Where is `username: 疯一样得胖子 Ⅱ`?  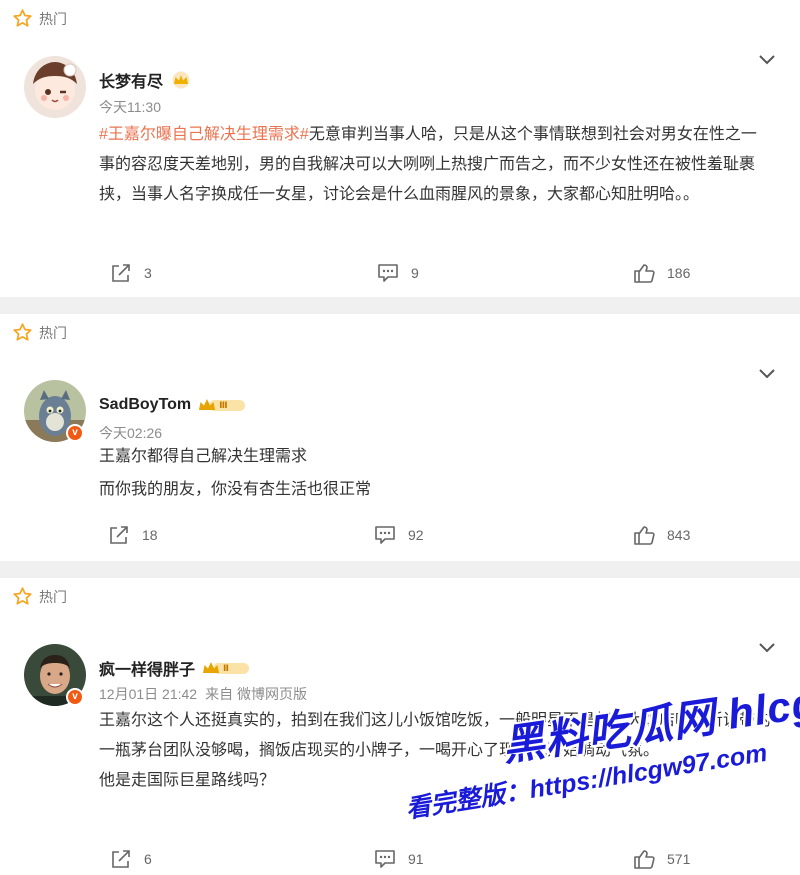 username: 疯一样得胖子 Ⅱ is located at coordinates (178, 668).